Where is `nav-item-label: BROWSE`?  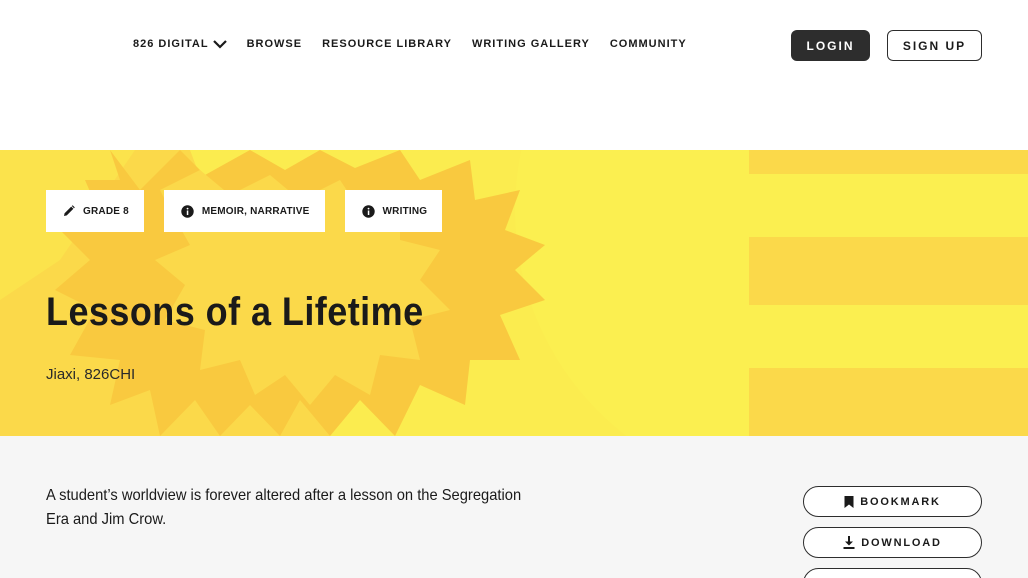
nav-item-label: BROWSE is located at coordinates (274, 44).